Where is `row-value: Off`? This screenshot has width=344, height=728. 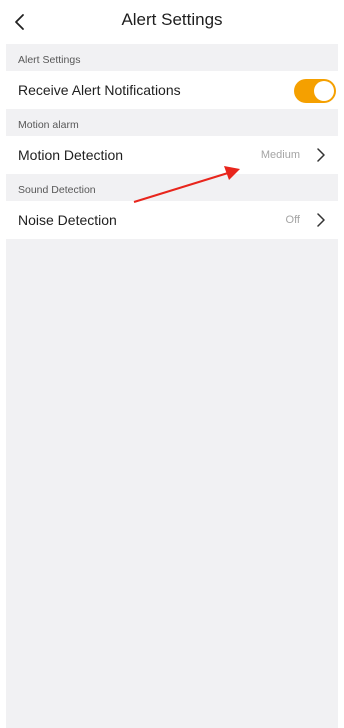 row-value: Off is located at coordinates (292, 220).